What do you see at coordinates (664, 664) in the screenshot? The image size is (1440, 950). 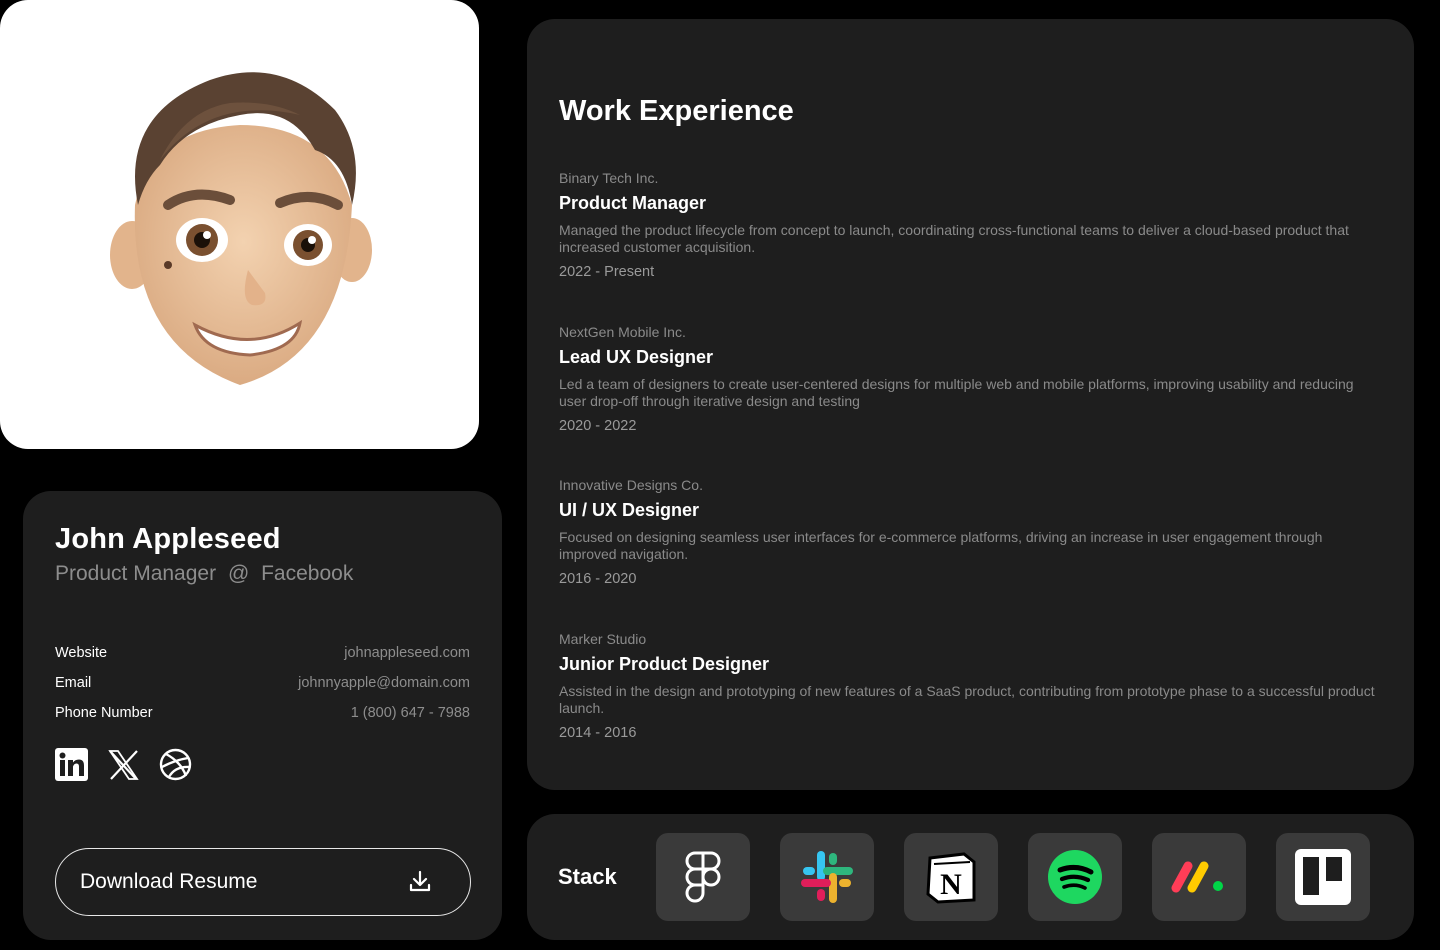 I see `job-position: Junior Product Designer` at bounding box center [664, 664].